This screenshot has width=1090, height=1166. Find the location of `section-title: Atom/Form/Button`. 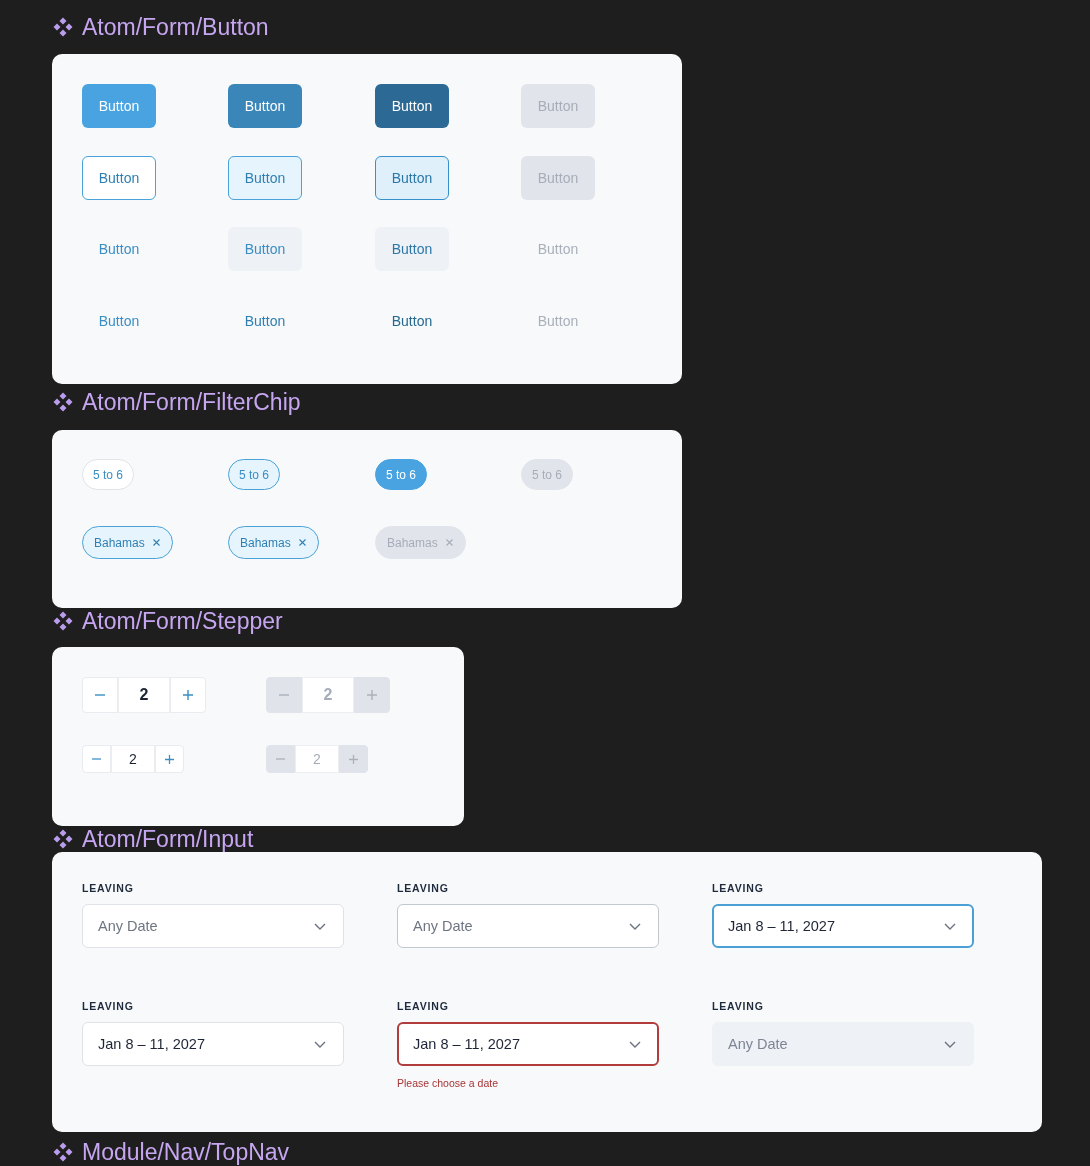

section-title: Atom/Form/Button is located at coordinates (175, 27).